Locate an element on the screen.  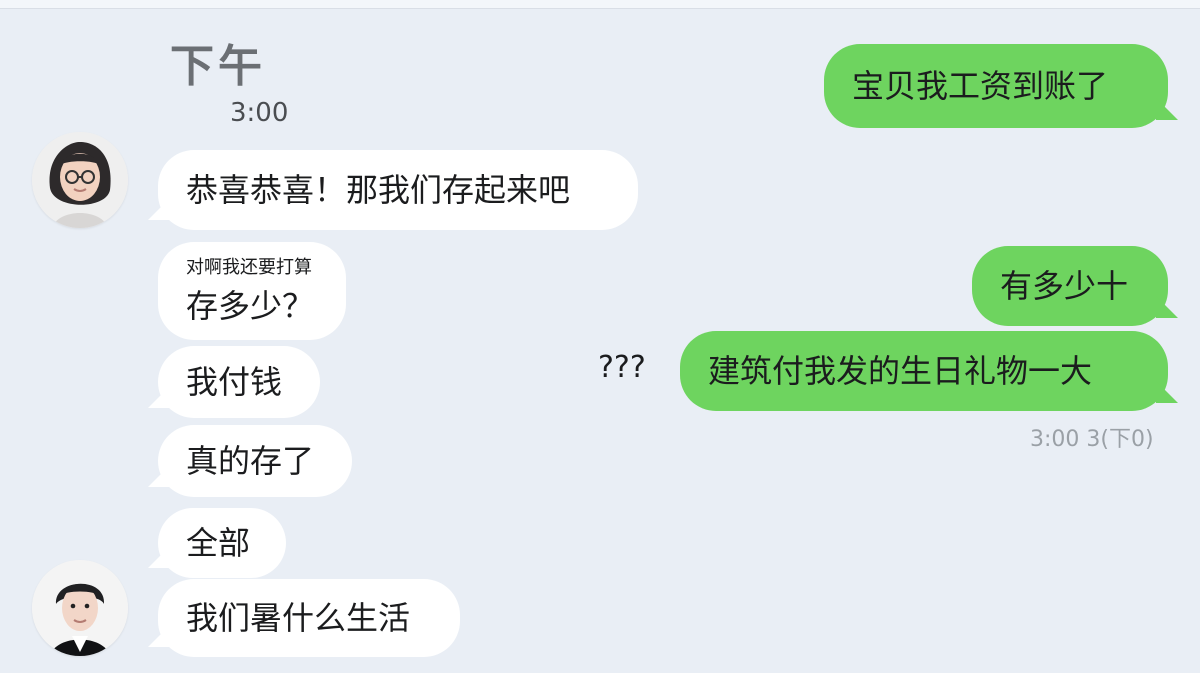
message-subtext: 对啊我还要打算 is located at coordinates (249, 267).